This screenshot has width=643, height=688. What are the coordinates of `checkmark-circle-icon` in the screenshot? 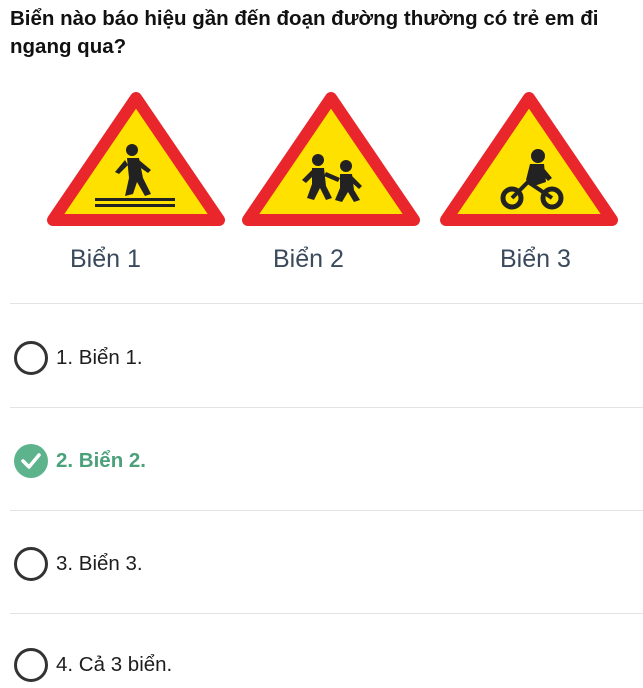 It's located at (31, 461).